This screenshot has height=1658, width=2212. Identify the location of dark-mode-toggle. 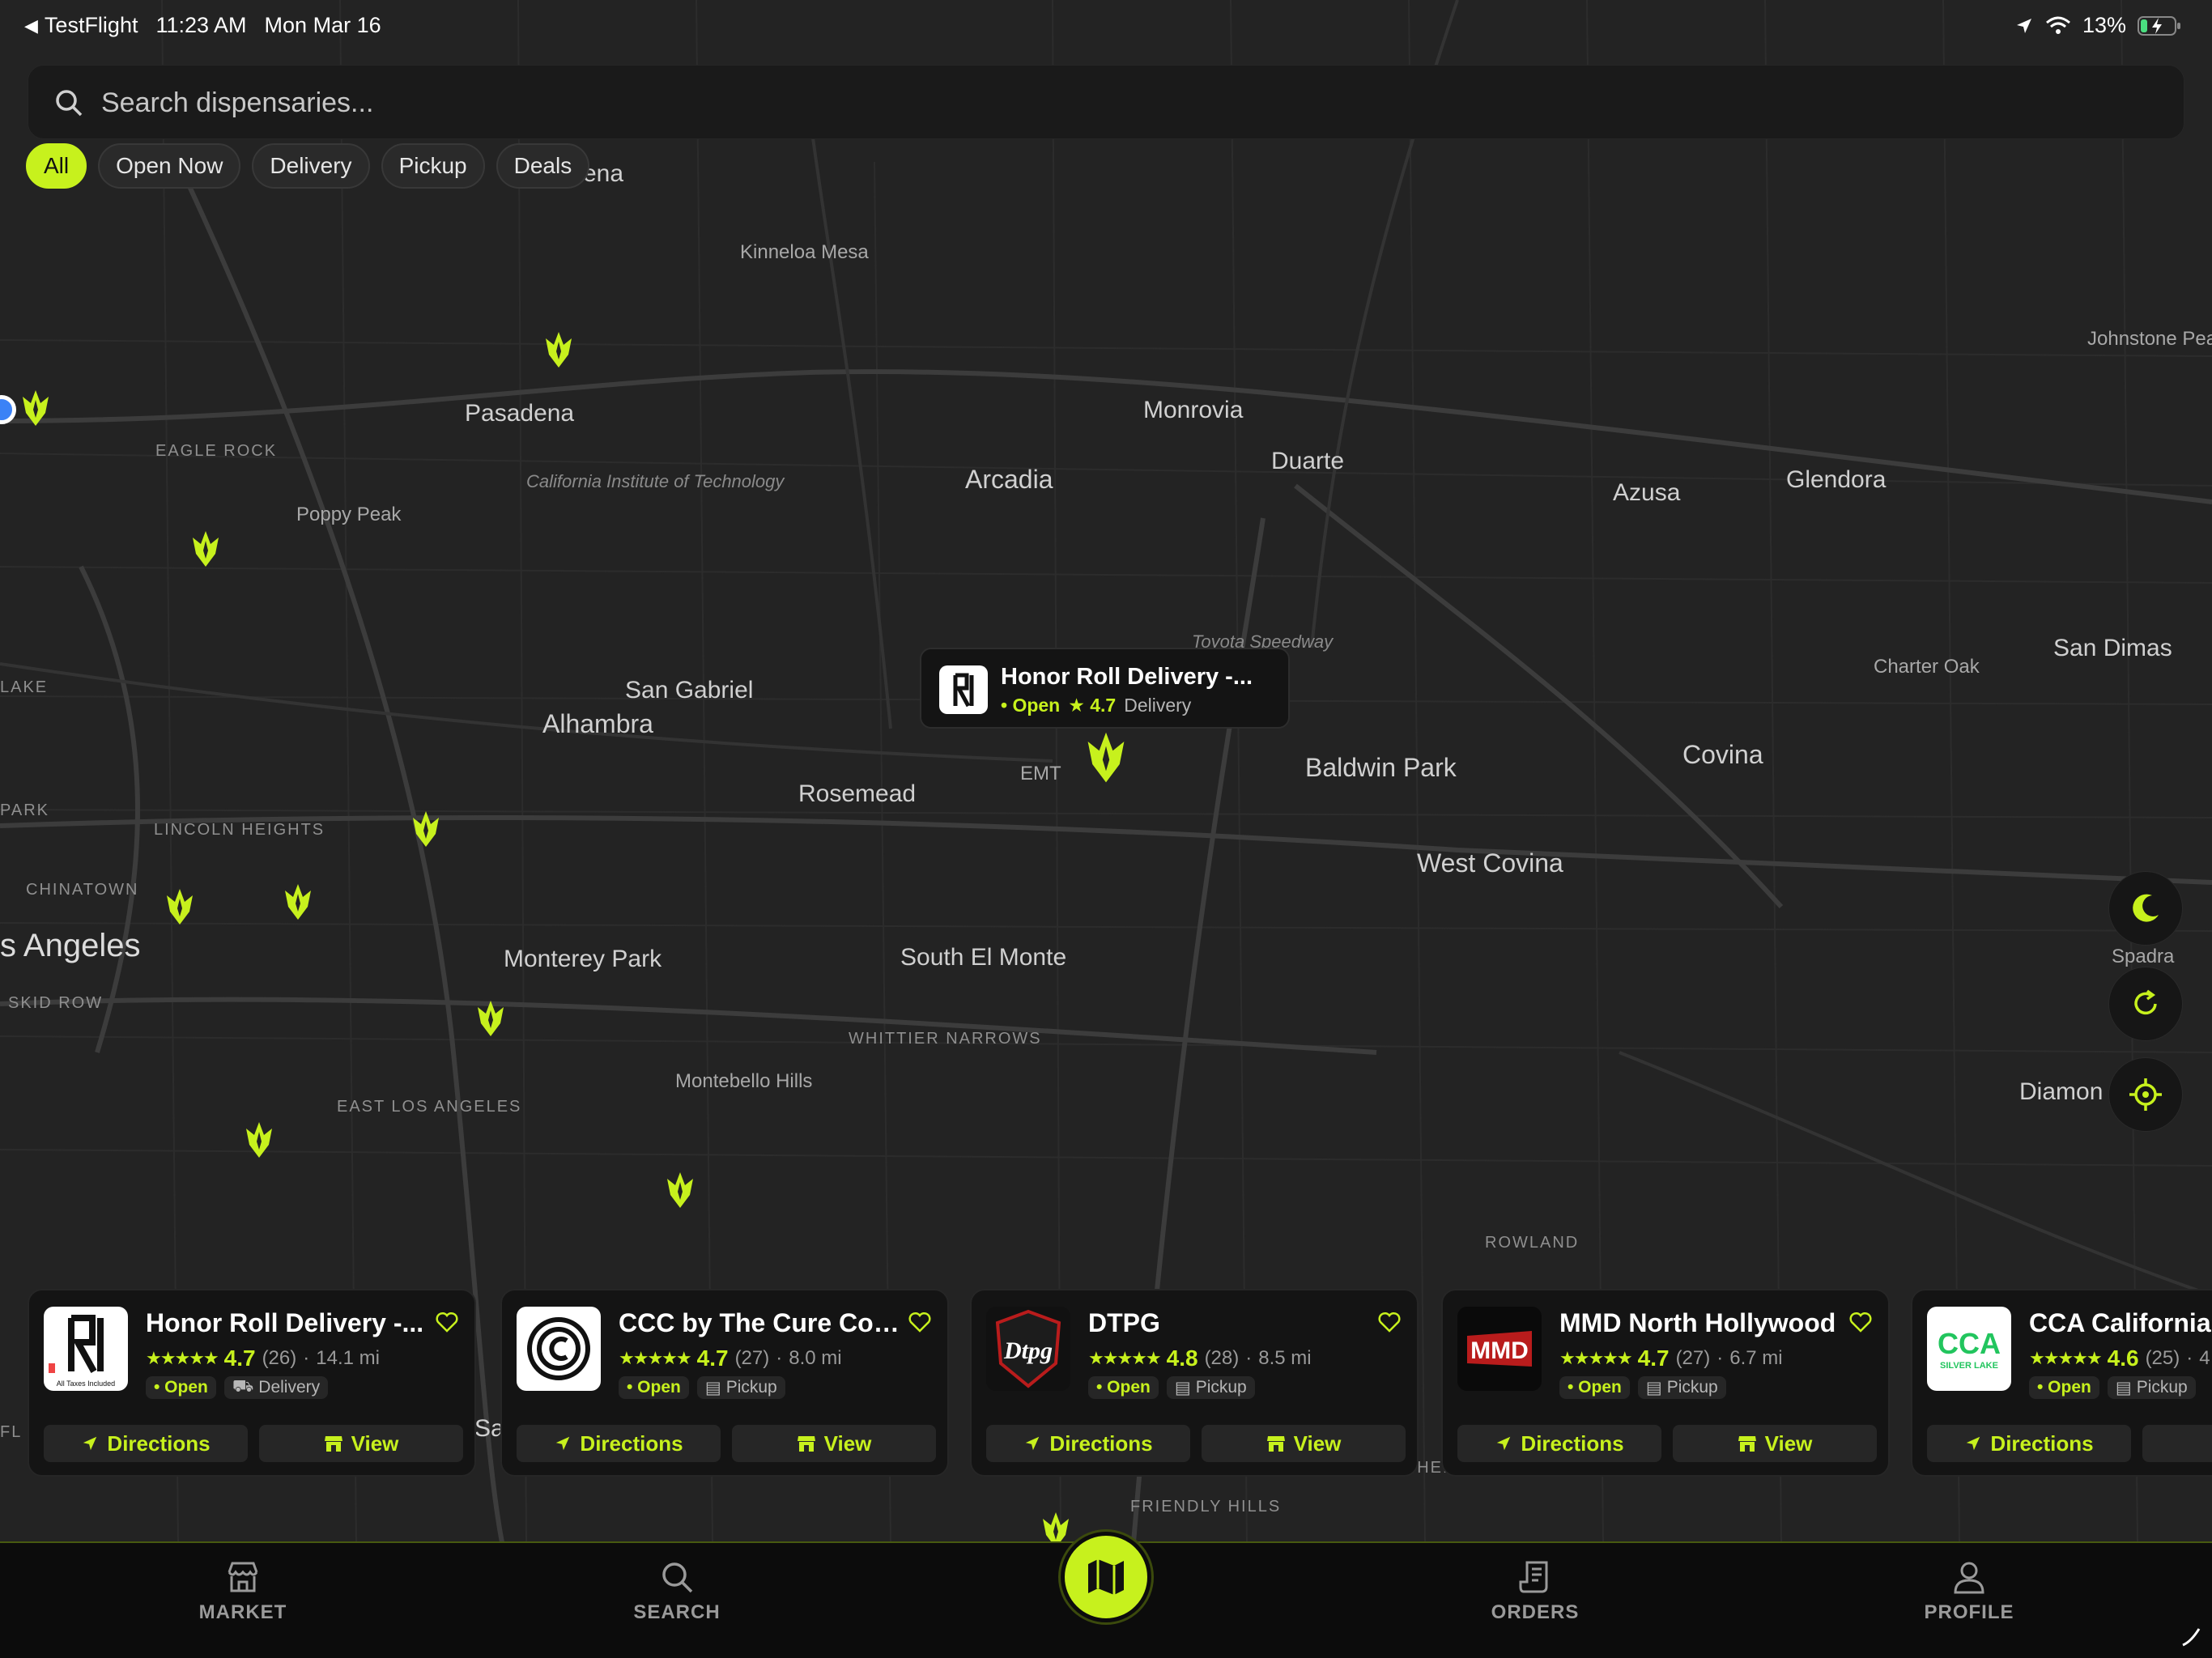
(2146, 908).